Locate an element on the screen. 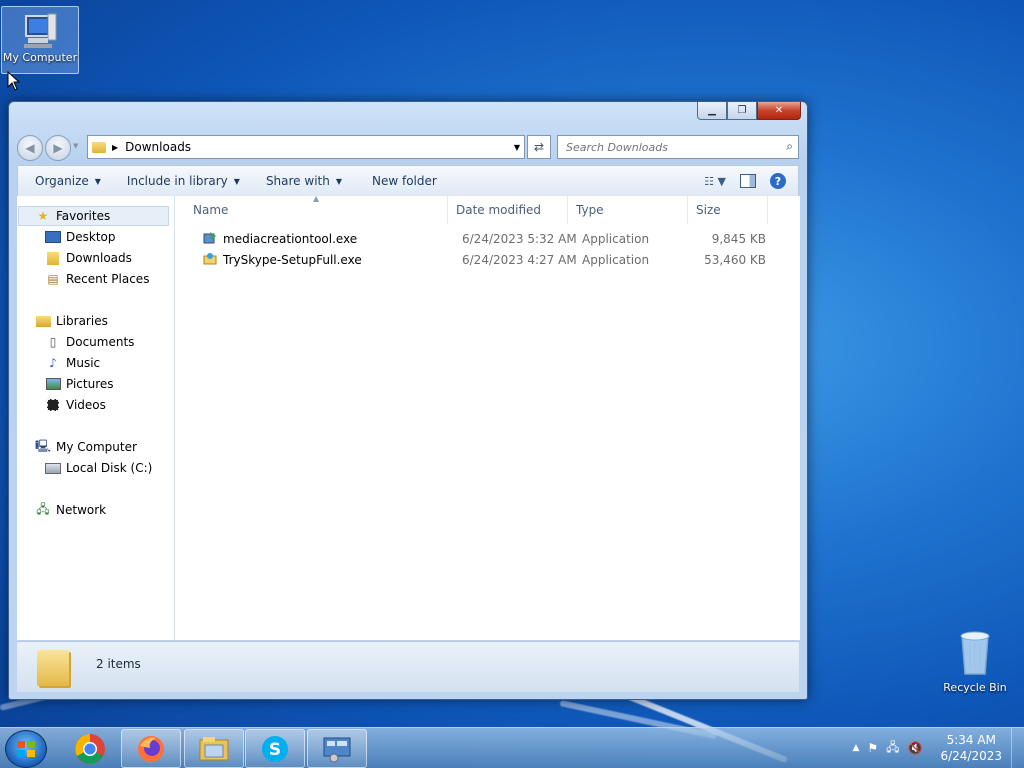  desktop-icon is located at coordinates (53, 237).